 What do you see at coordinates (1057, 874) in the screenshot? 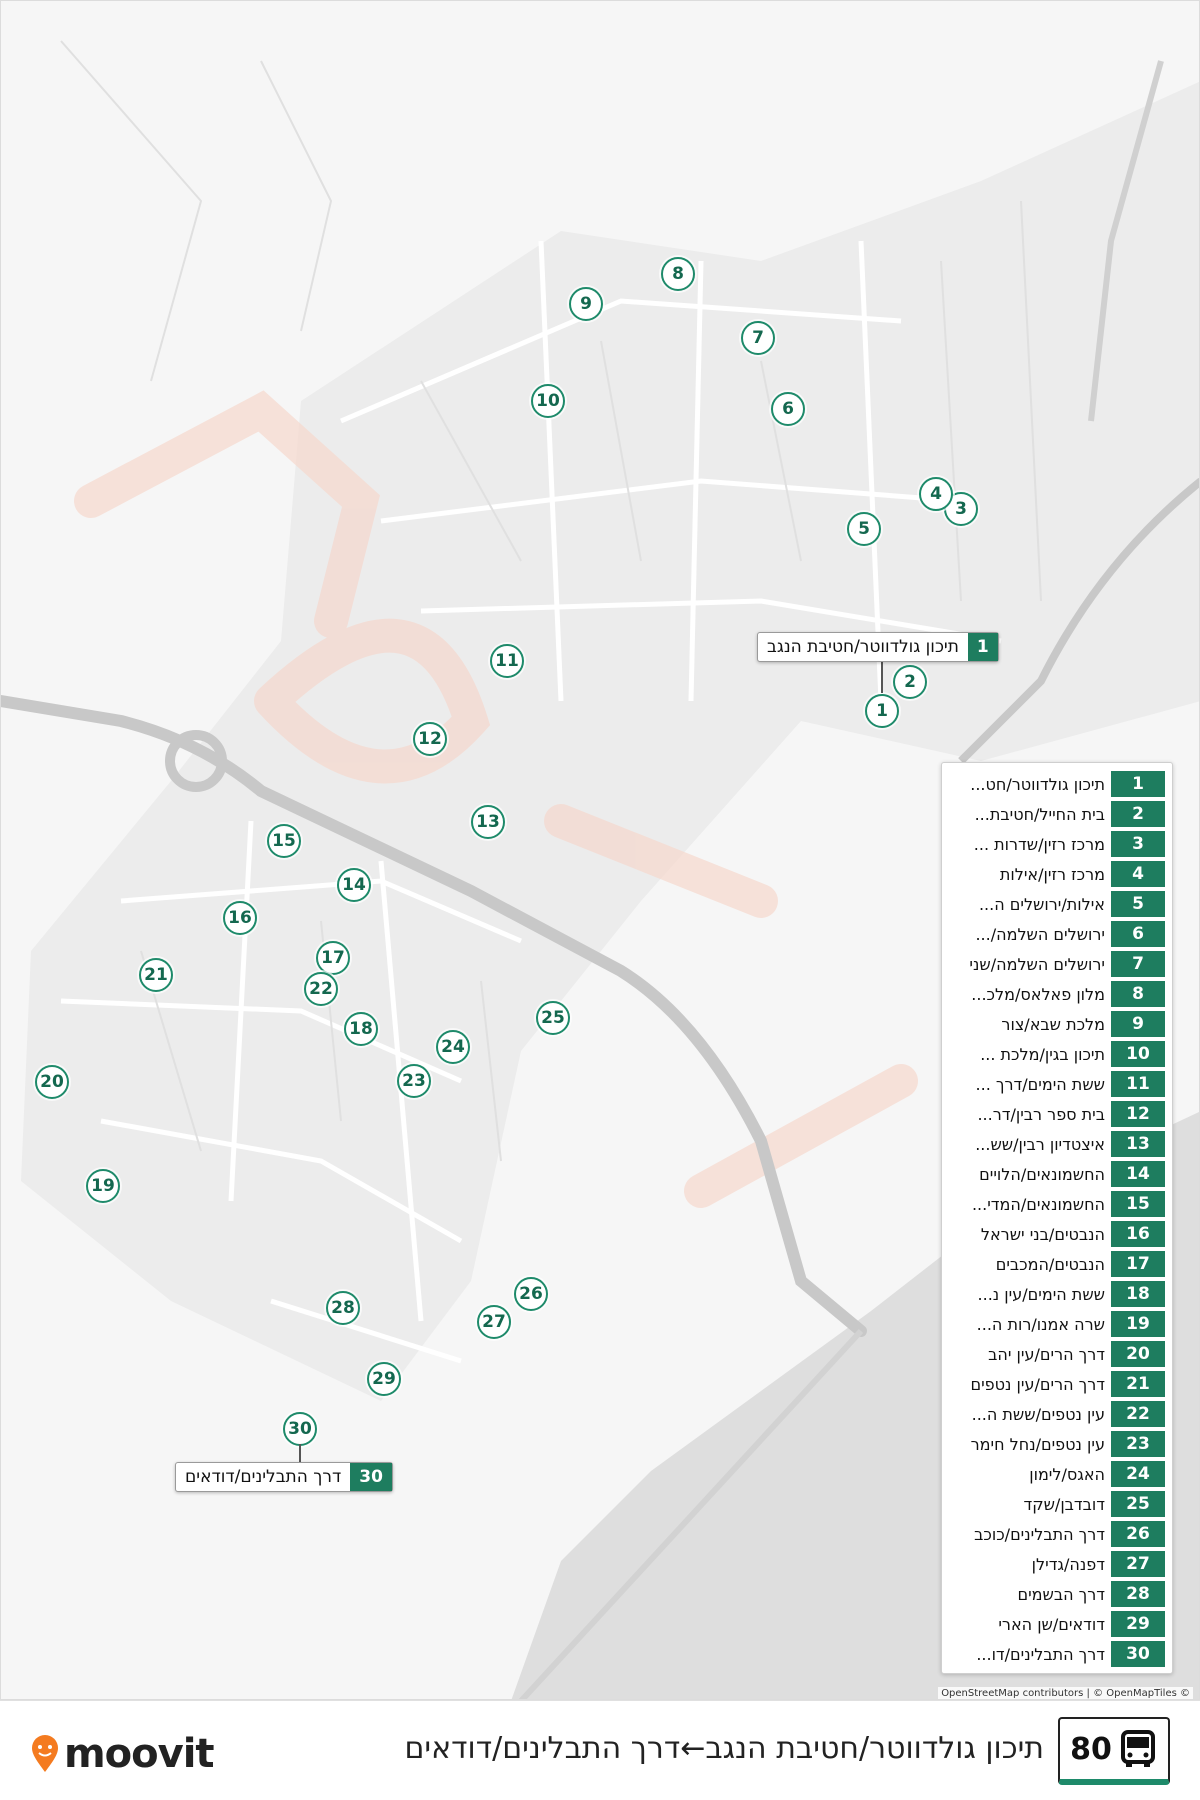
I see `stop-list-item: 4 מרכז רזין/אילות` at bounding box center [1057, 874].